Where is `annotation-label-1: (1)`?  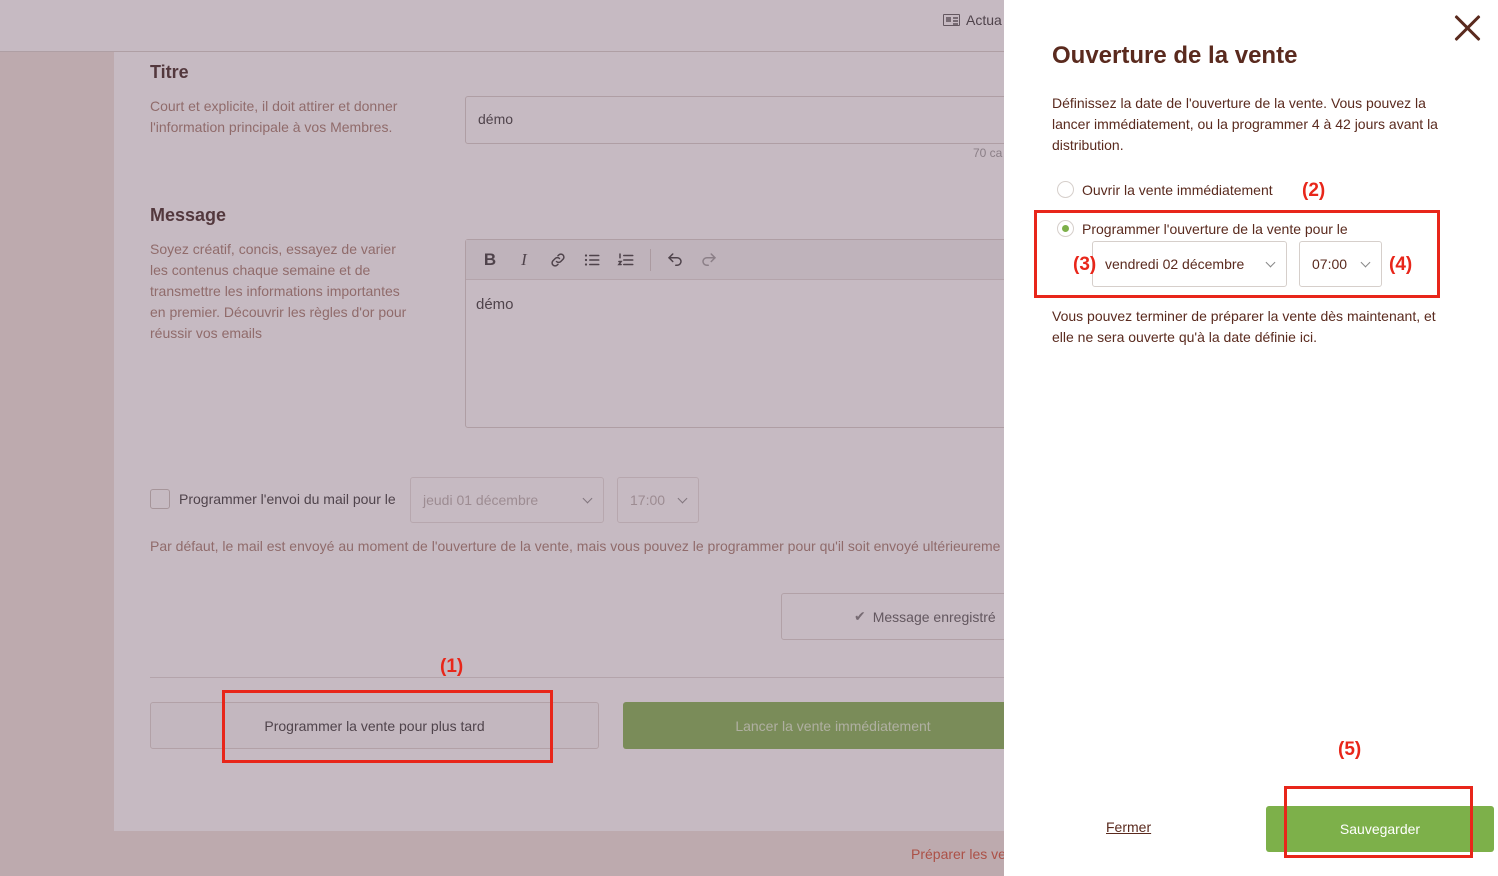 annotation-label-1: (1) is located at coordinates (452, 666).